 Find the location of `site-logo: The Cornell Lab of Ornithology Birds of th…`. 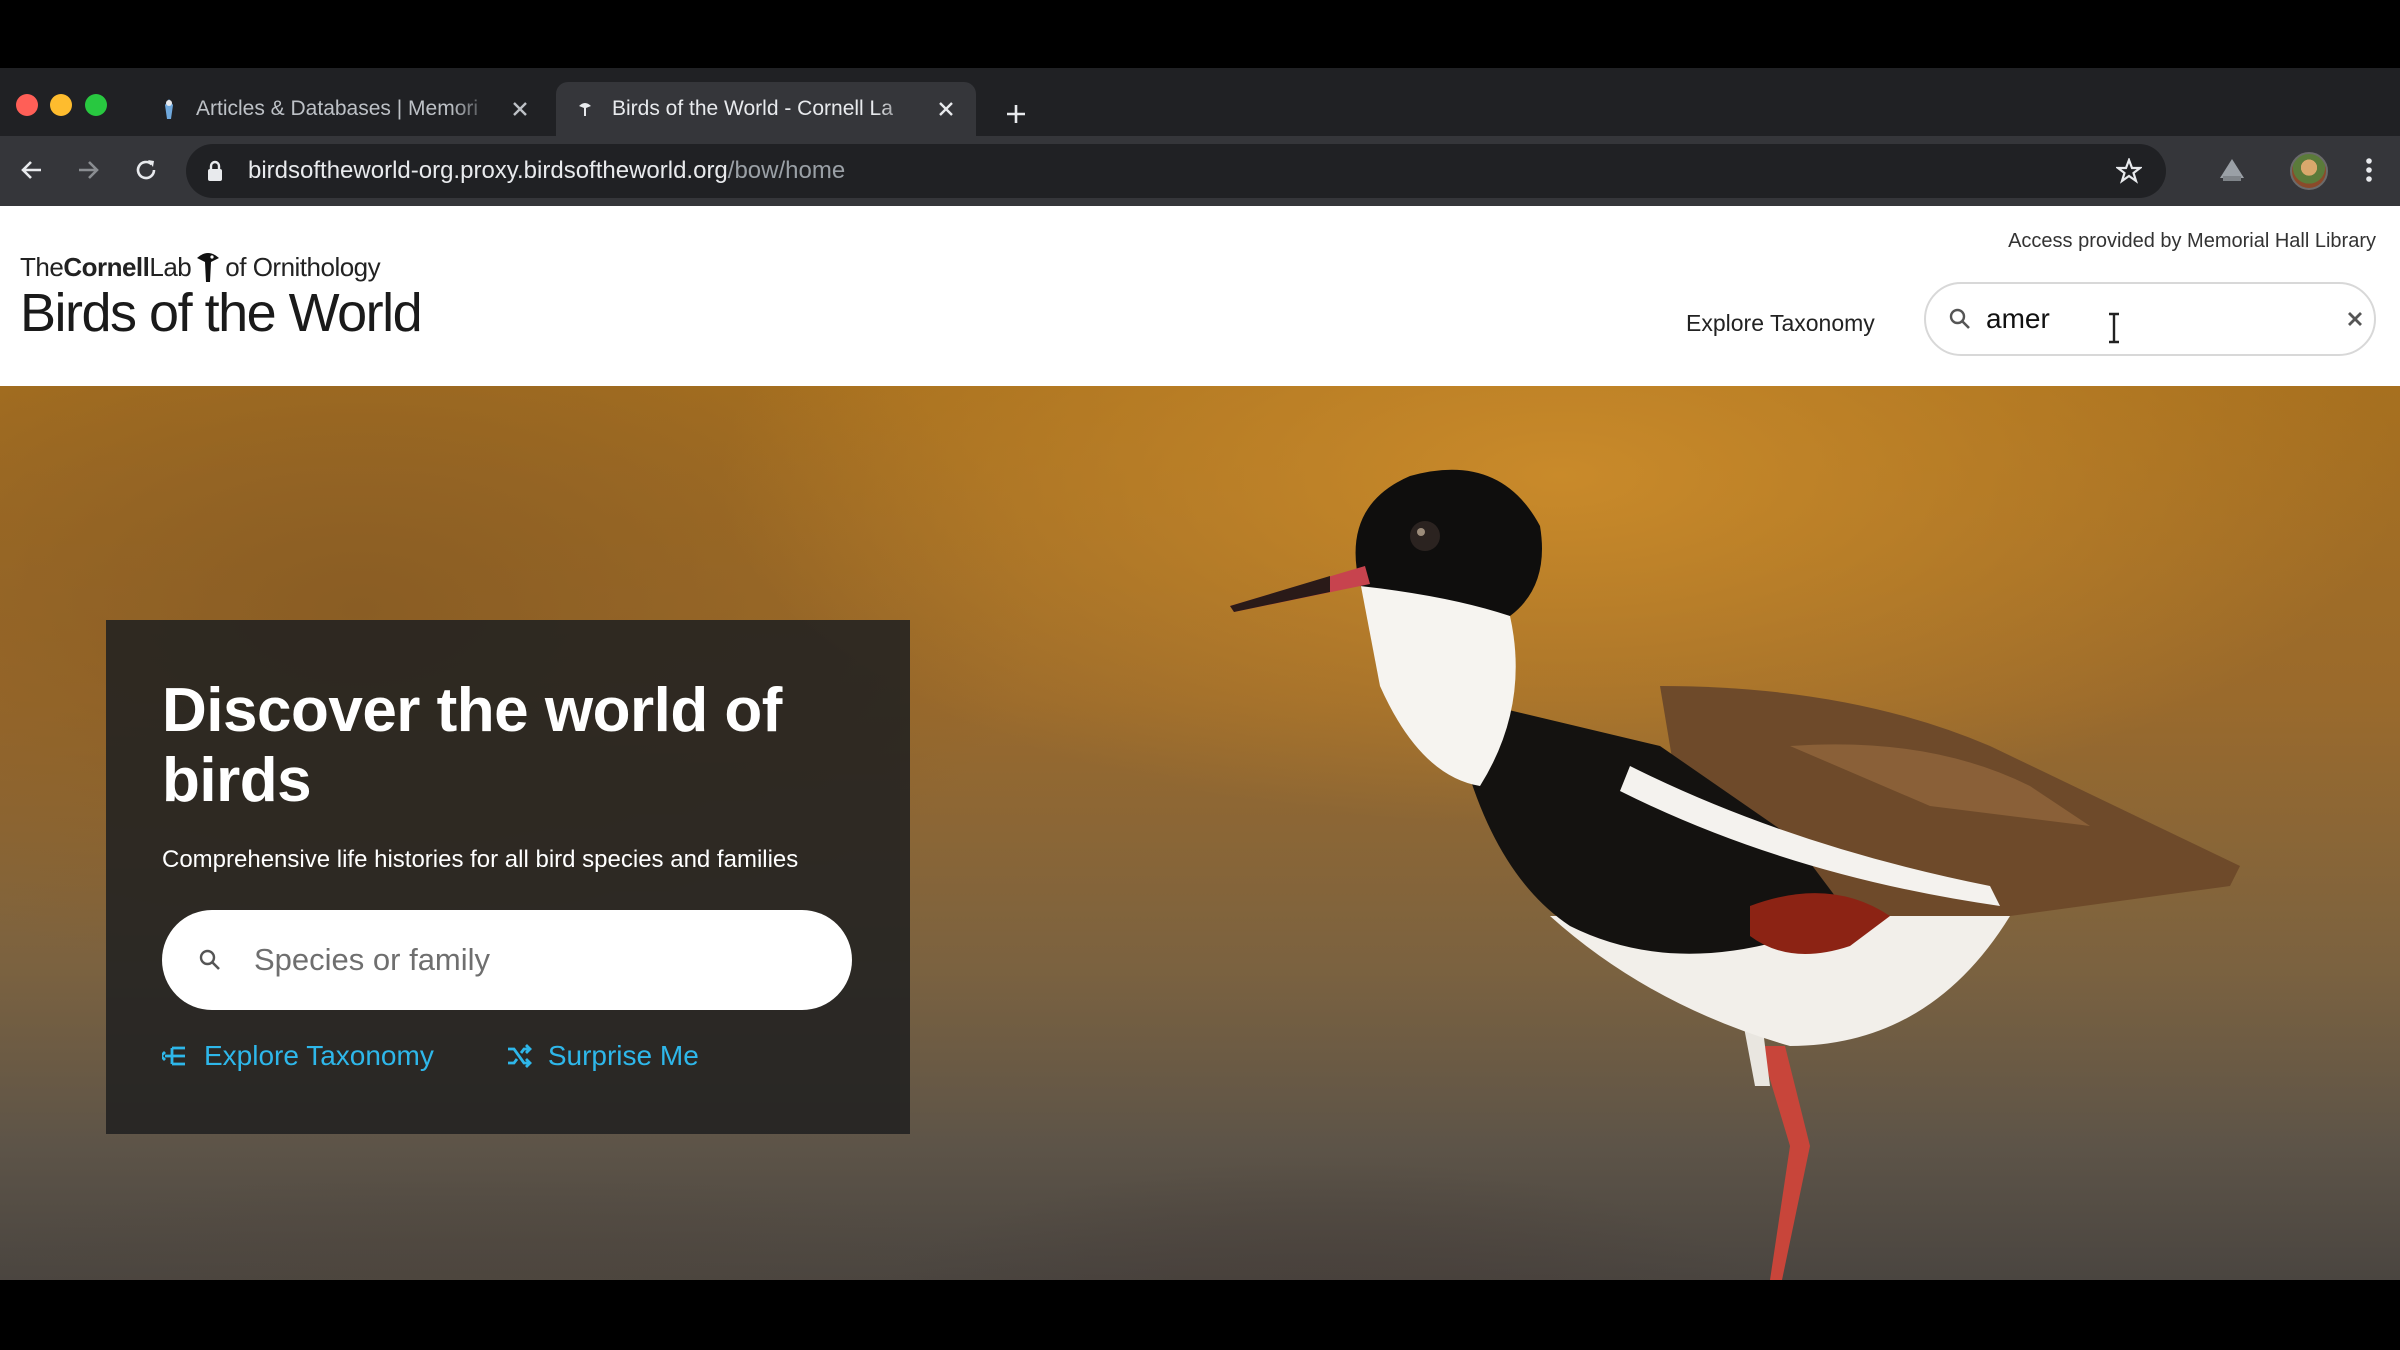

site-logo: The Cornell Lab of Ornithology Birds of th… is located at coordinates (221, 296).